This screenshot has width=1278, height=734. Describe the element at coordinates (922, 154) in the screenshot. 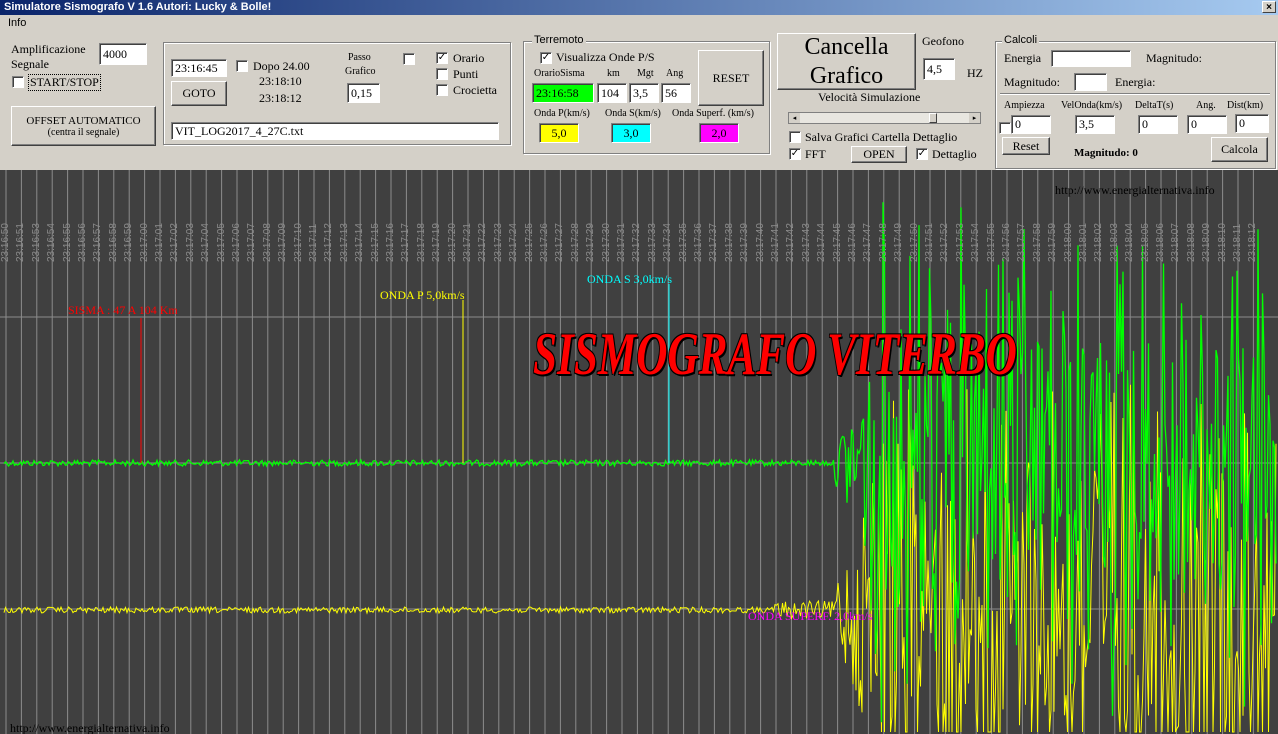

I see `dettaglio-checkbox: ✓` at that location.